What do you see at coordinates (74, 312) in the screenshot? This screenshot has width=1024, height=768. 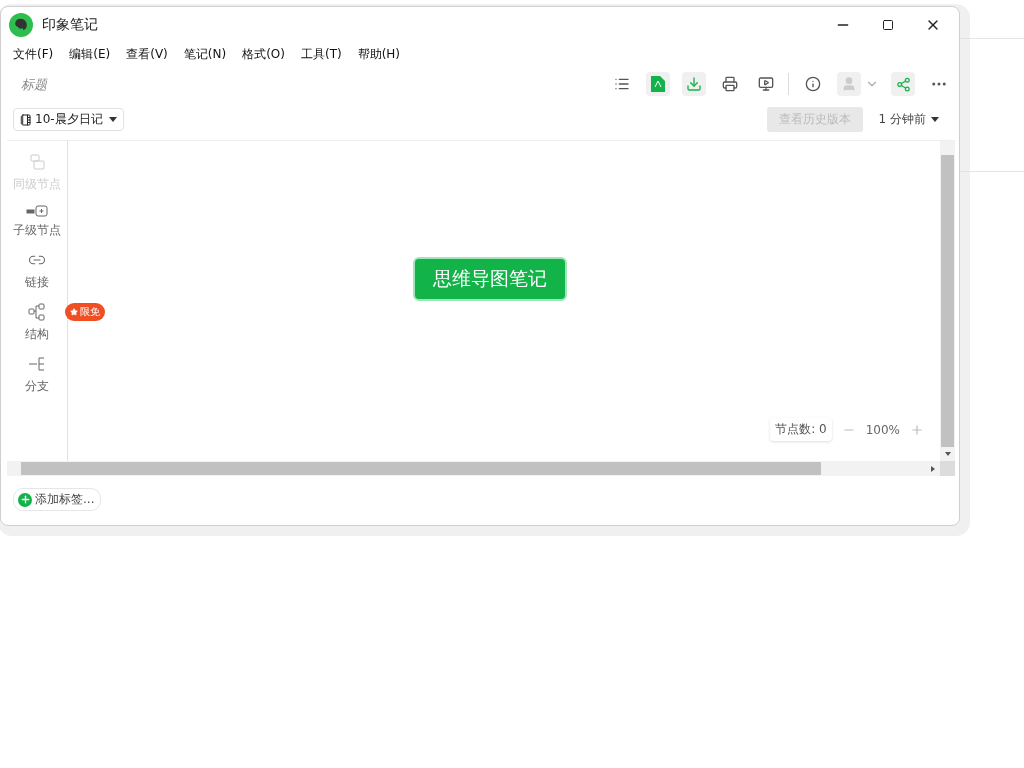 I see `star-icon` at bounding box center [74, 312].